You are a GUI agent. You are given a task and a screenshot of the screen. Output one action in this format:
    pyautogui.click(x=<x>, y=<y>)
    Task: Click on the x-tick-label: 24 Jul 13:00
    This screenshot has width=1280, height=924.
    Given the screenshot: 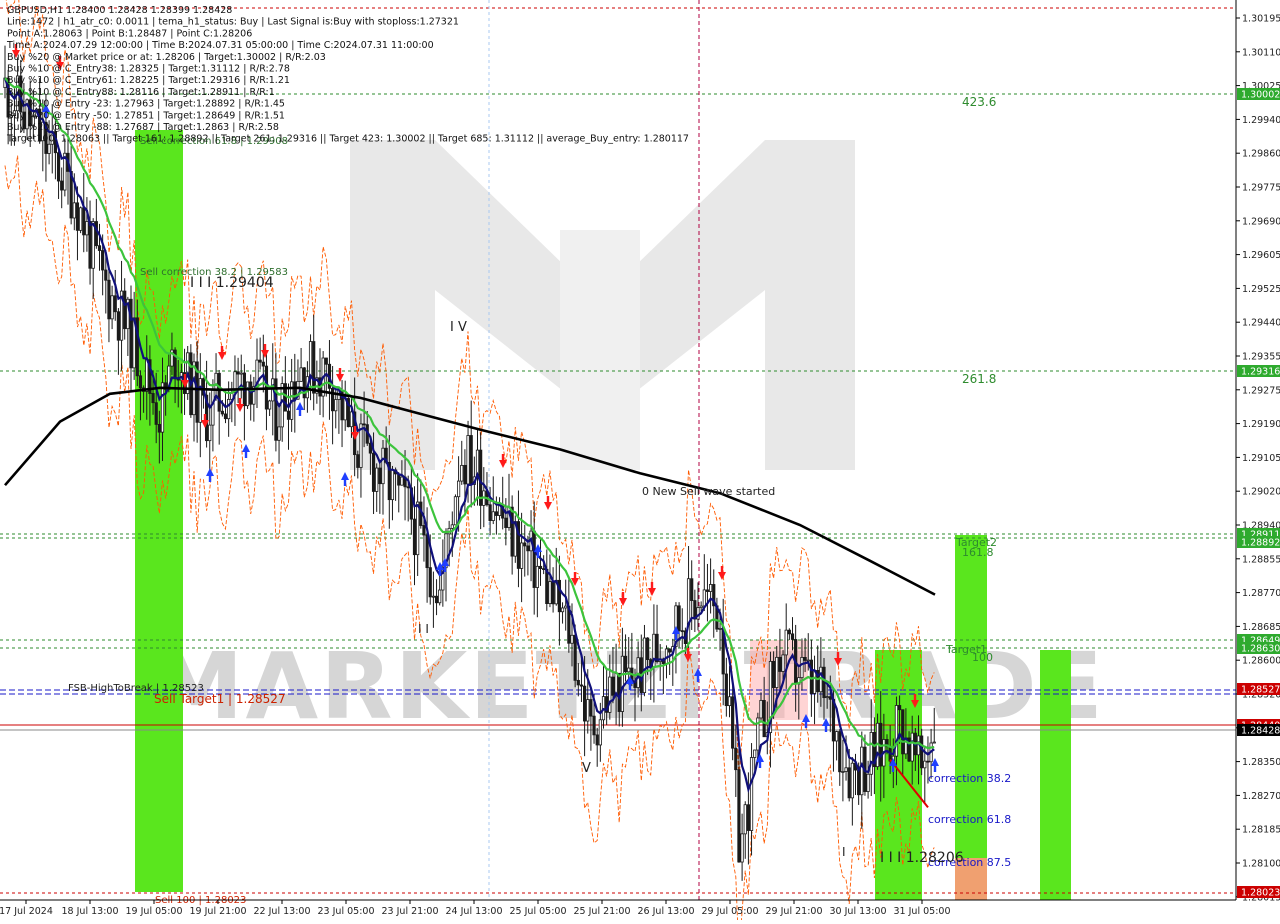 What is the action you would take?
    pyautogui.click(x=474, y=911)
    